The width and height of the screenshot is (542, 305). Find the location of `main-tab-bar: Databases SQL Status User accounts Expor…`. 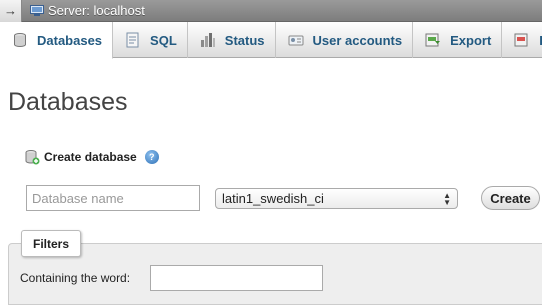

main-tab-bar: Databases SQL Status User accounts Expor… is located at coordinates (271, 40).